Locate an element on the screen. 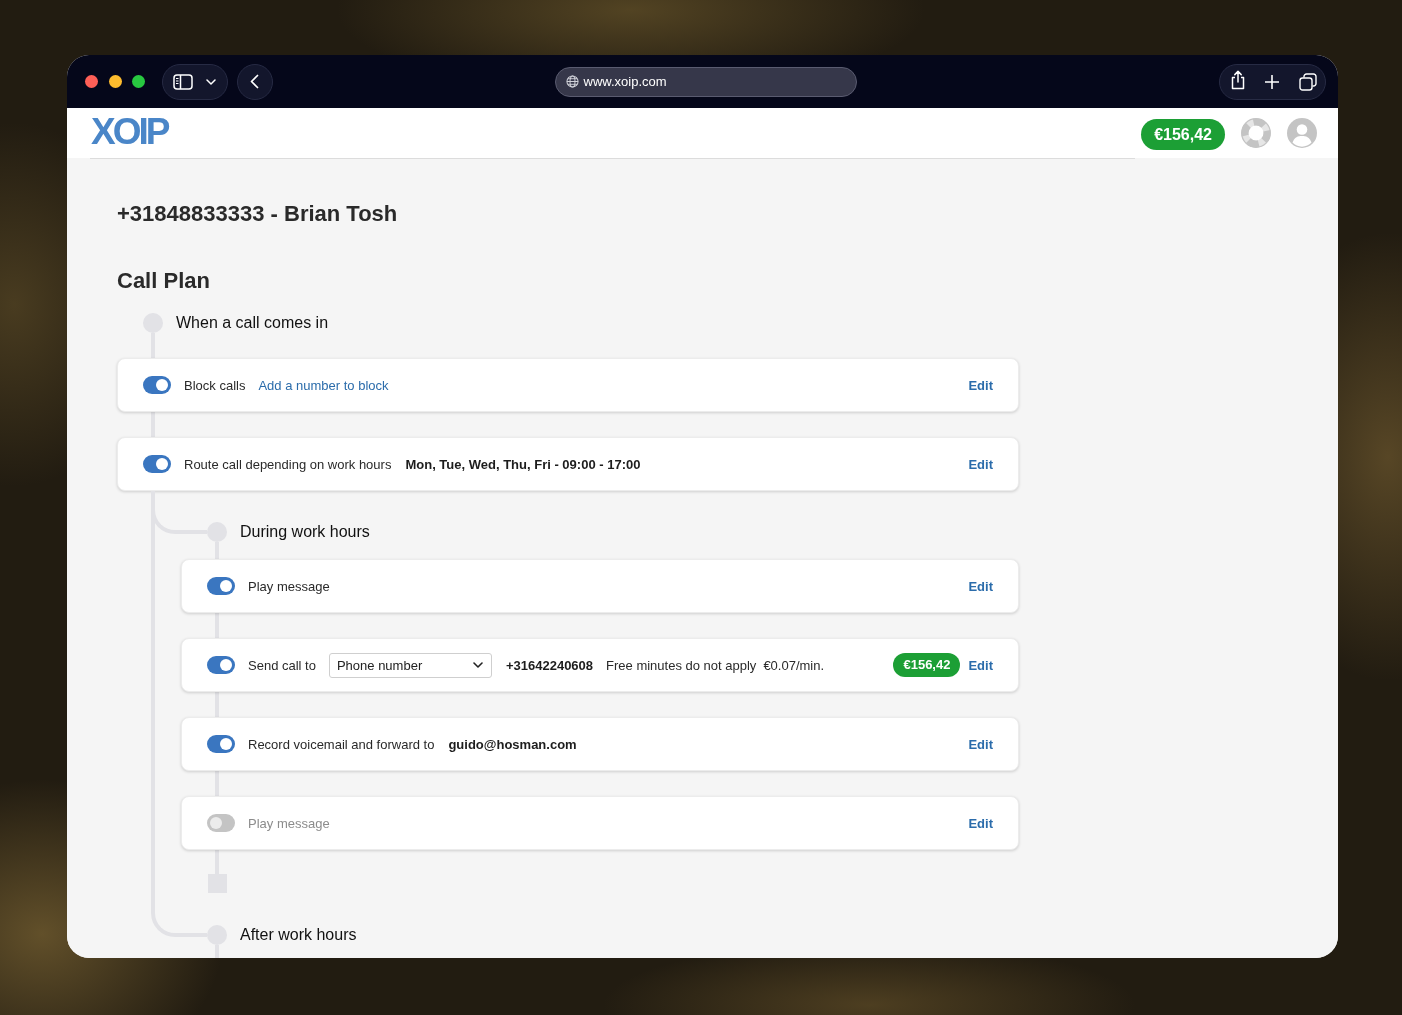  step-label: Block calls is located at coordinates (215, 385).